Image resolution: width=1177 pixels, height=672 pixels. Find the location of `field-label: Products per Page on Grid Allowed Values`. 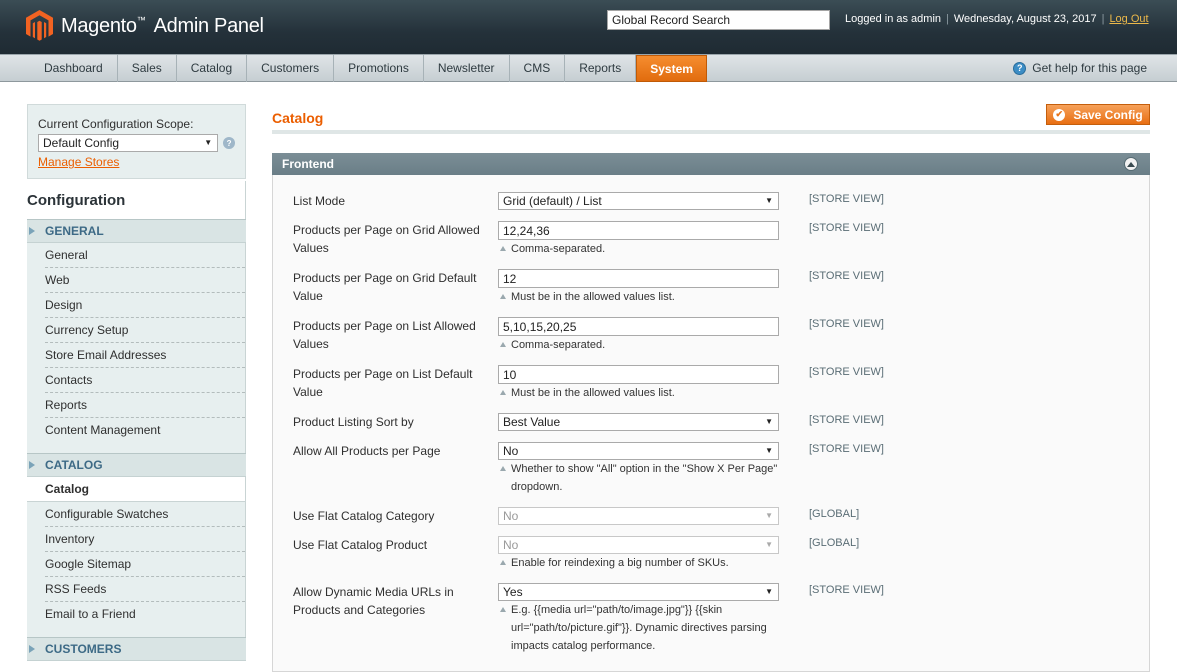

field-label: Products per Page on Grid Allowed Values is located at coordinates (386, 239).